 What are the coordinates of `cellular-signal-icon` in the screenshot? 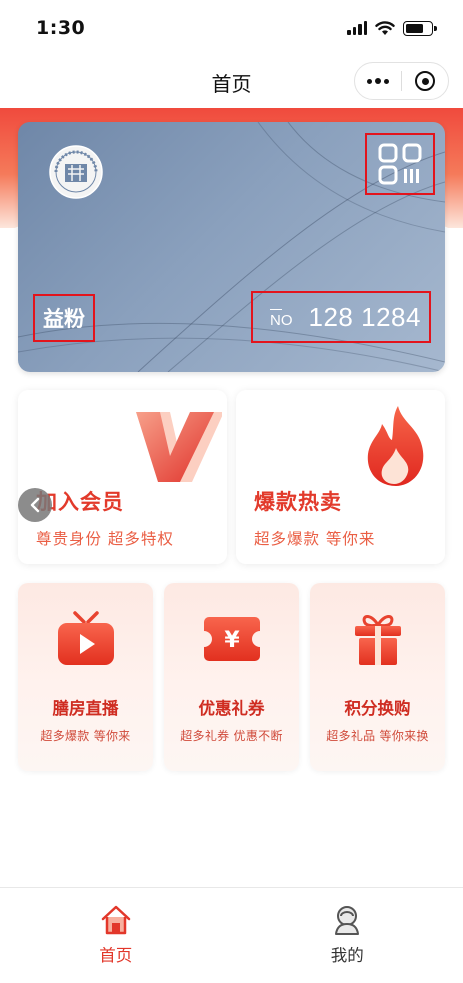 It's located at (357, 28).